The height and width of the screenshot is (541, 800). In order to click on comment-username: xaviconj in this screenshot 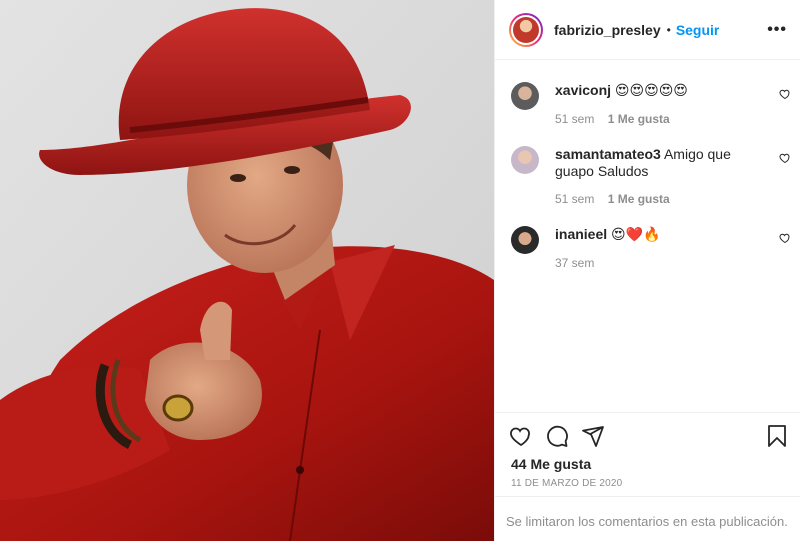, I will do `click(583, 90)`.